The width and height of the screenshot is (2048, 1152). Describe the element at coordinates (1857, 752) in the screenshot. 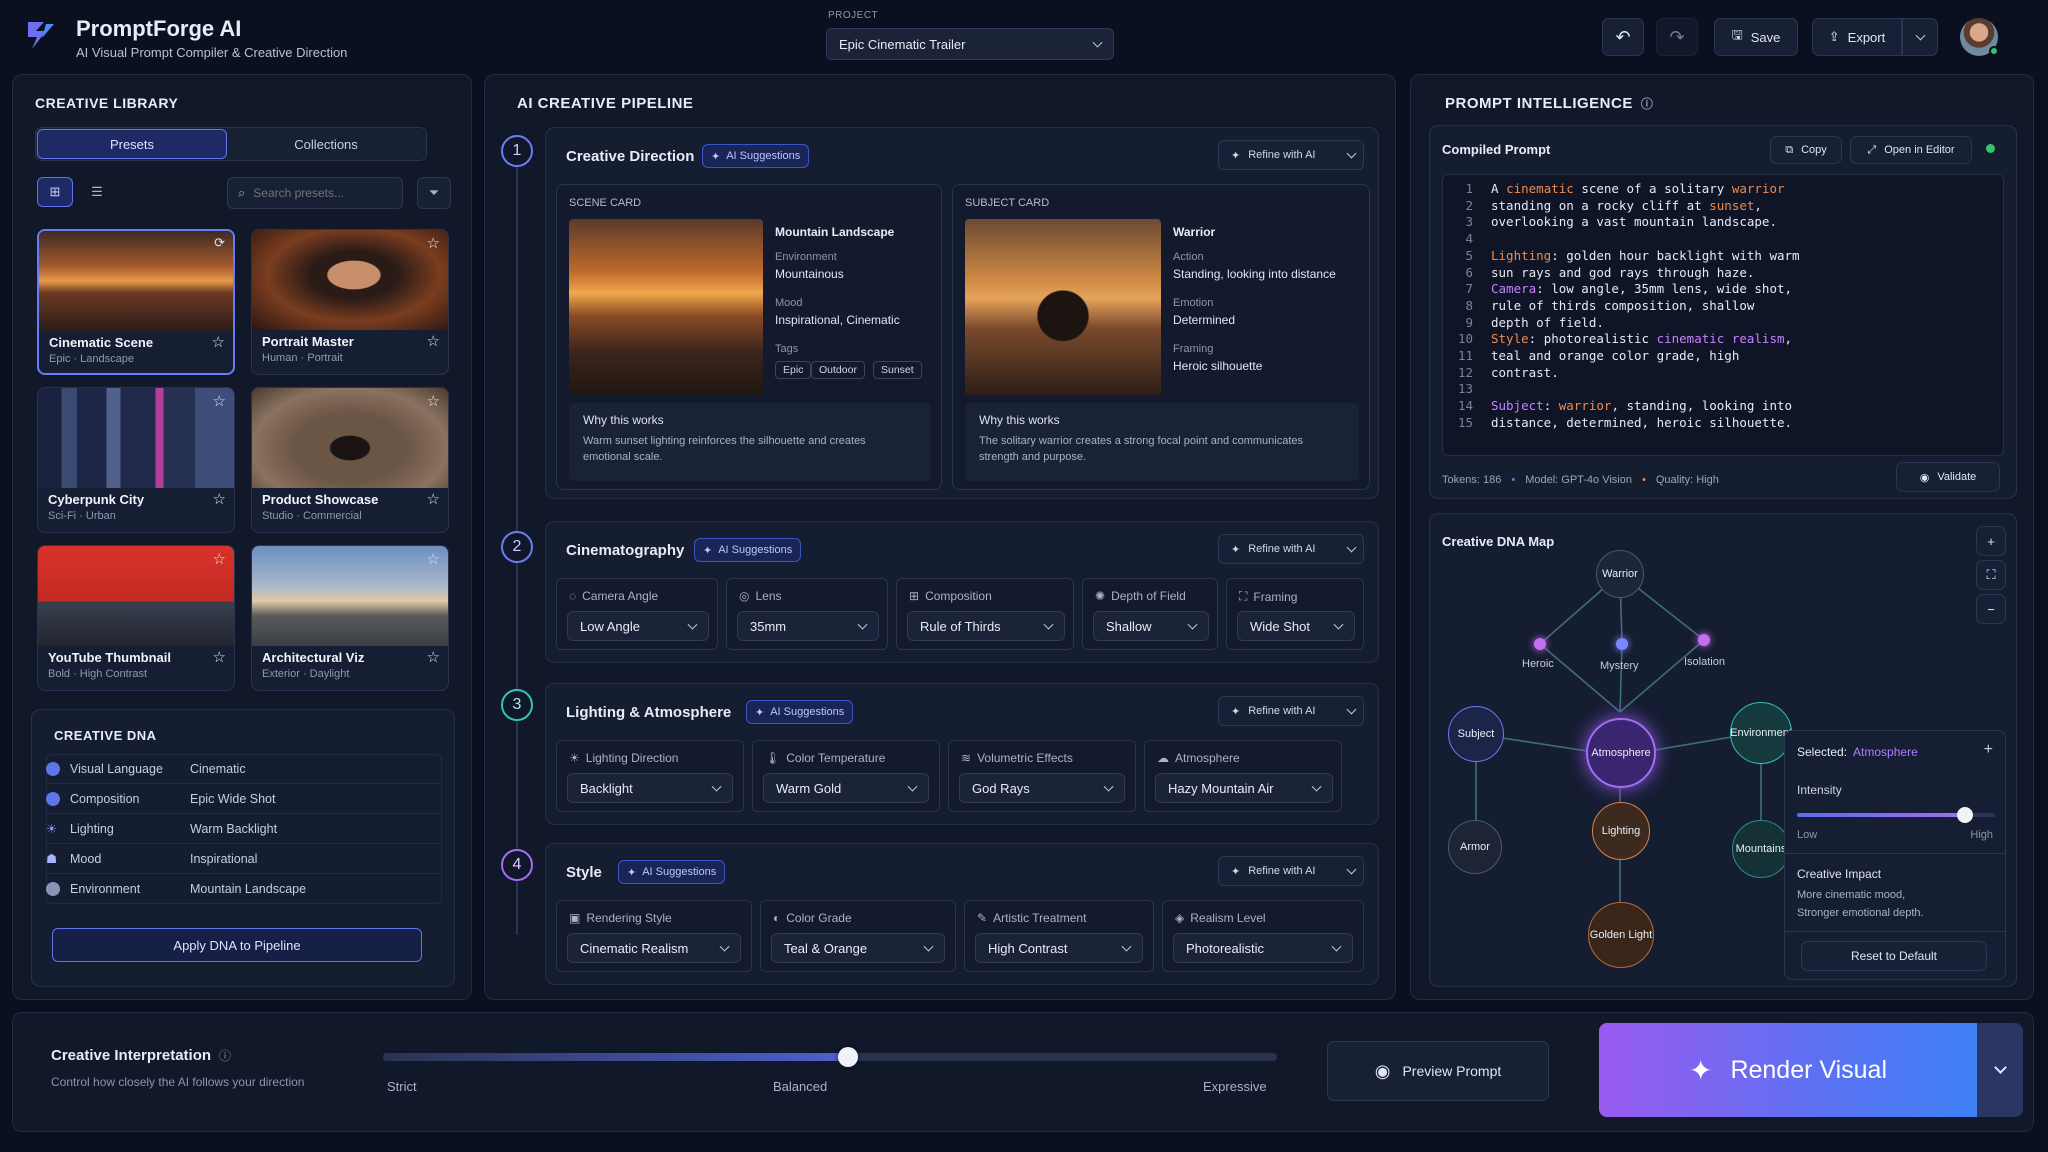

I see `selected-heading: Selected: Atmosphere` at that location.